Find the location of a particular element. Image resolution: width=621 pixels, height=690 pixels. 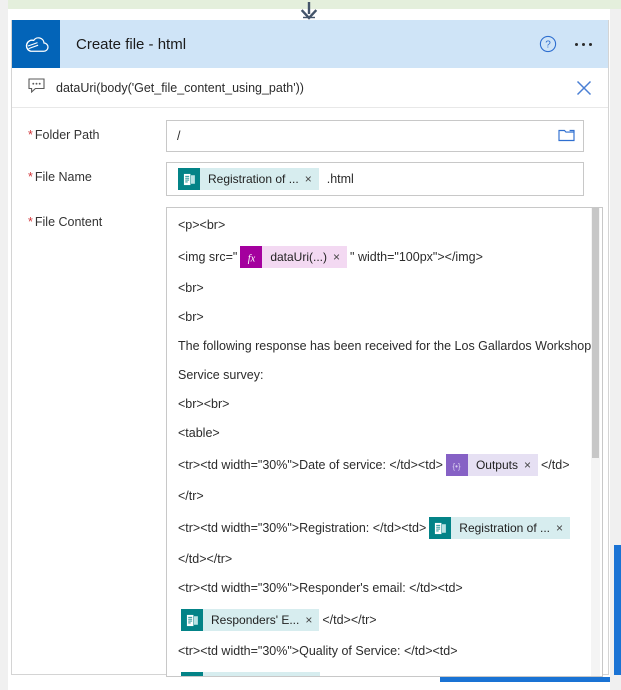

token-body: Outputs × is located at coordinates (502, 465).